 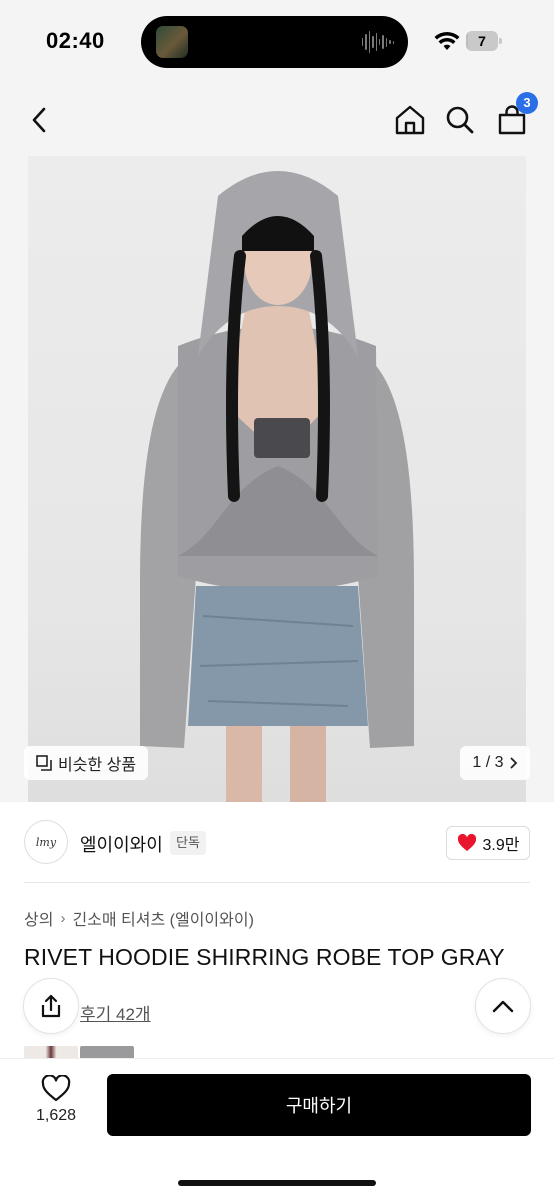 I want to click on similar-products-button: 비슷한 상품, so click(x=86, y=763).